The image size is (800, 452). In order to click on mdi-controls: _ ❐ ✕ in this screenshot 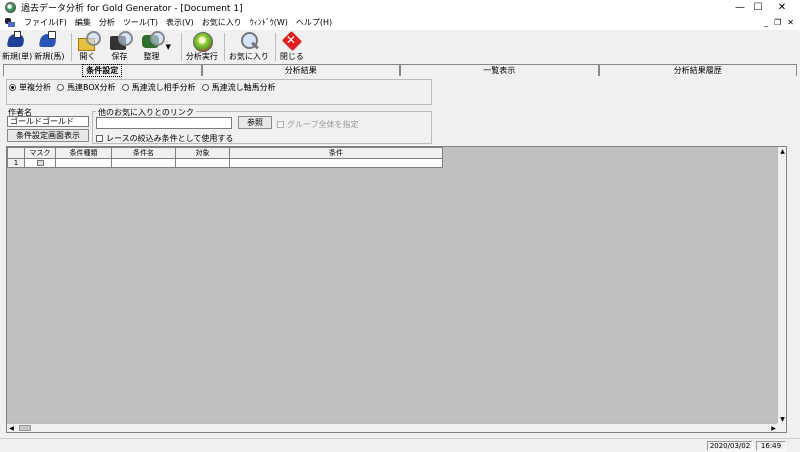, I will do `click(779, 22)`.